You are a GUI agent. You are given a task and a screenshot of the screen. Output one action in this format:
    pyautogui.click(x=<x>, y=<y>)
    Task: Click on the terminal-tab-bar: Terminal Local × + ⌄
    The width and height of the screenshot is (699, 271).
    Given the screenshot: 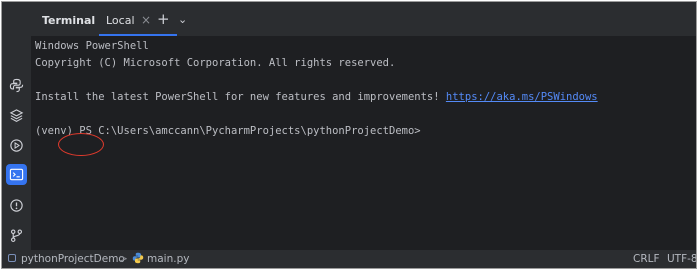 What is the action you would take?
    pyautogui.click(x=363, y=19)
    